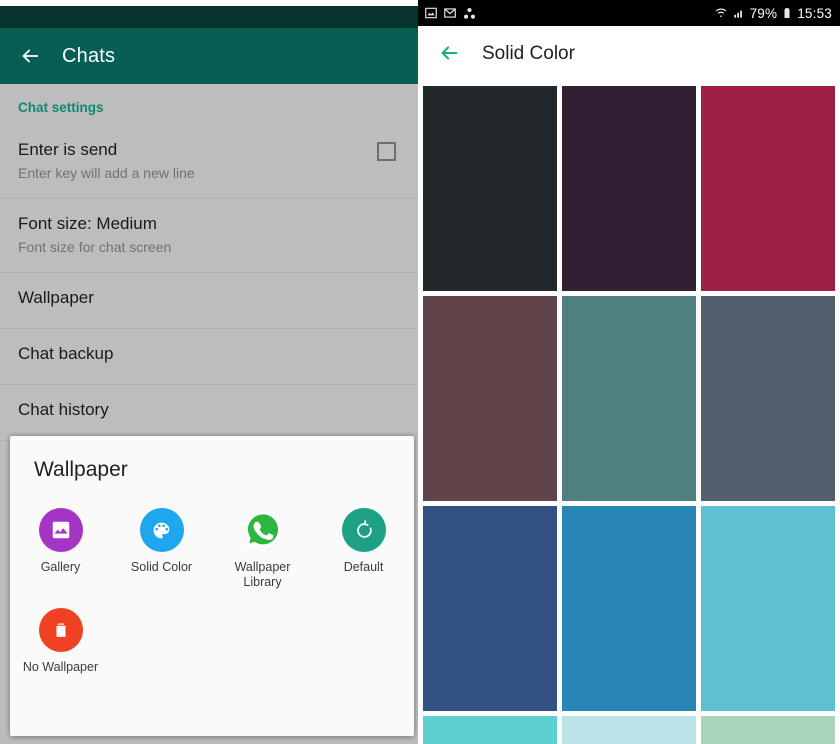 The height and width of the screenshot is (744, 840). Describe the element at coordinates (721, 13) in the screenshot. I see `wifi-icon` at that location.